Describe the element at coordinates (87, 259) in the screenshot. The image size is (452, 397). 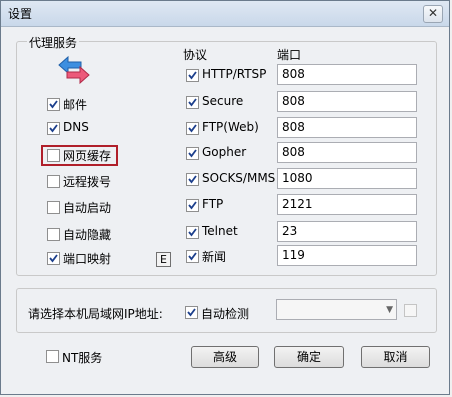
I see `left-option-label: 端口映射` at that location.